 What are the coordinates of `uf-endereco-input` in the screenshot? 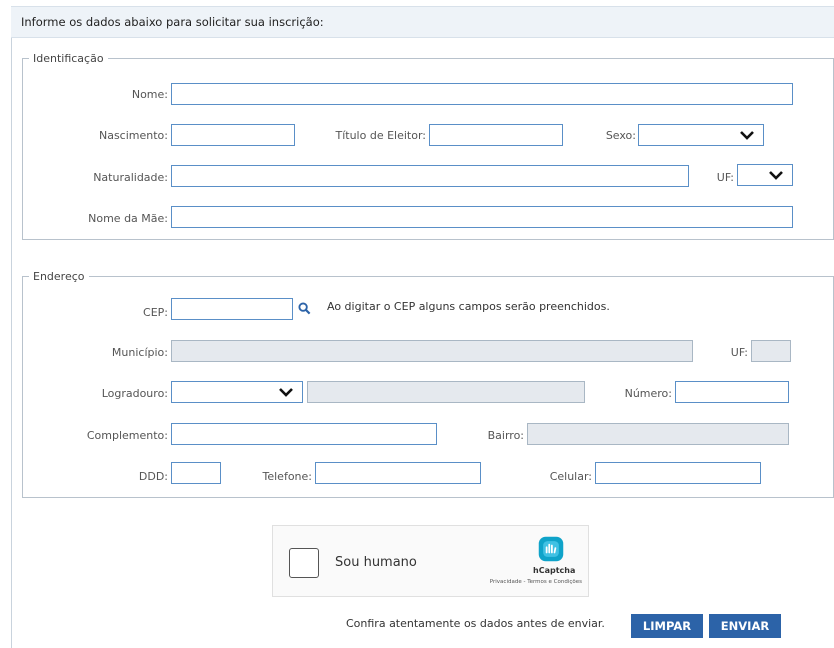 It's located at (771, 351).